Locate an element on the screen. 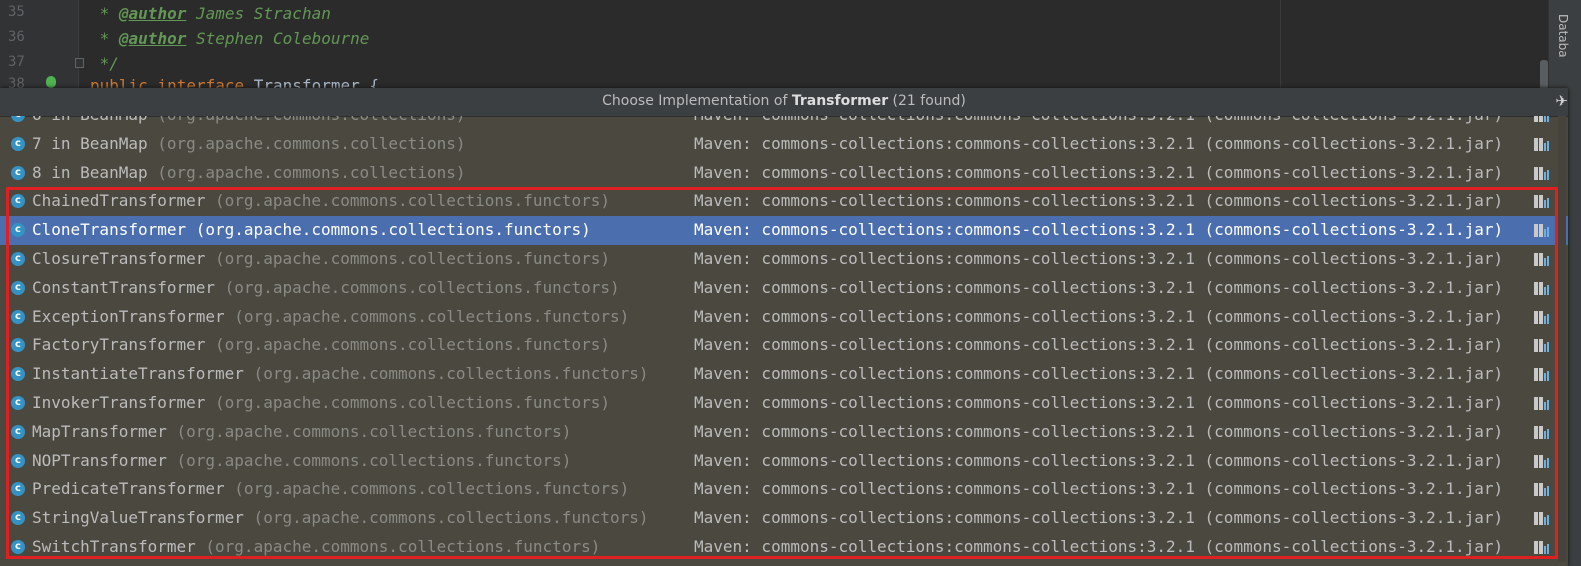  list-scrollbar is located at coordinates (1562, 339).